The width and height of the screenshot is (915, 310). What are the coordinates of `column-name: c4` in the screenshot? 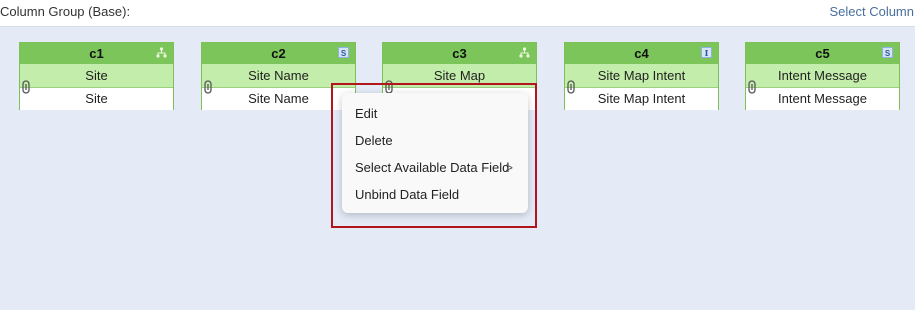 It's located at (641, 53).